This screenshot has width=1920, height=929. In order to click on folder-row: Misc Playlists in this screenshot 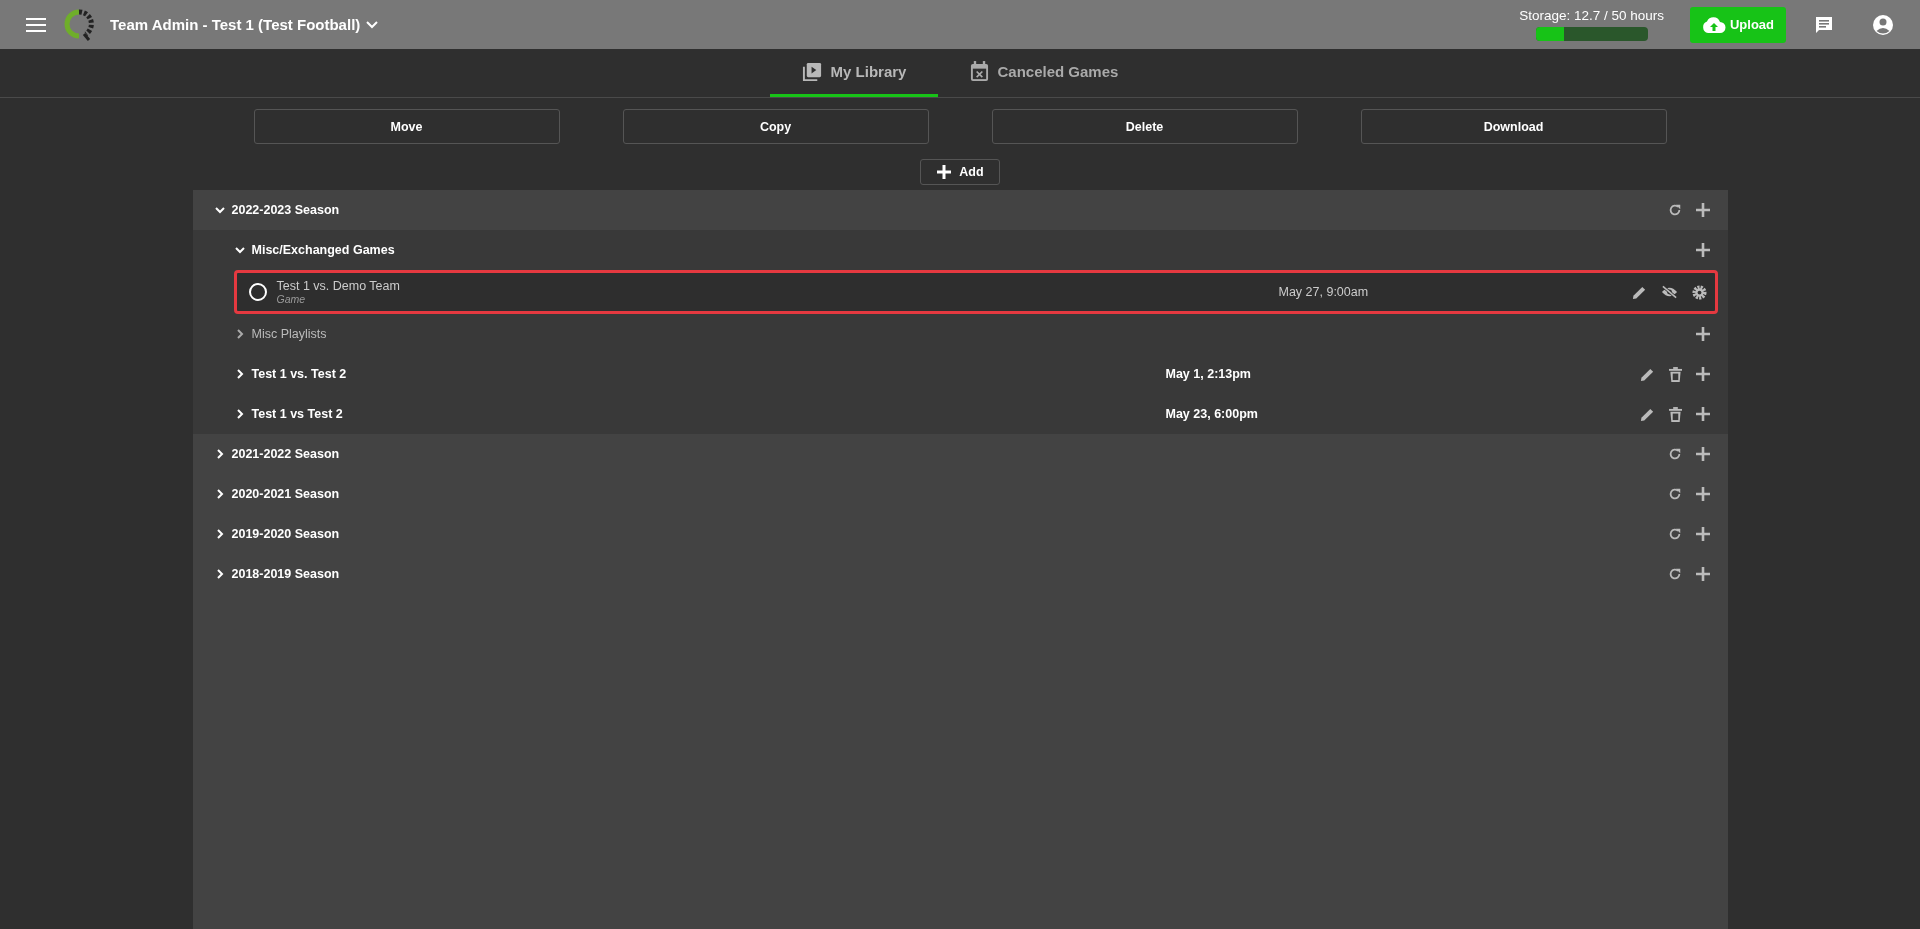, I will do `click(960, 334)`.